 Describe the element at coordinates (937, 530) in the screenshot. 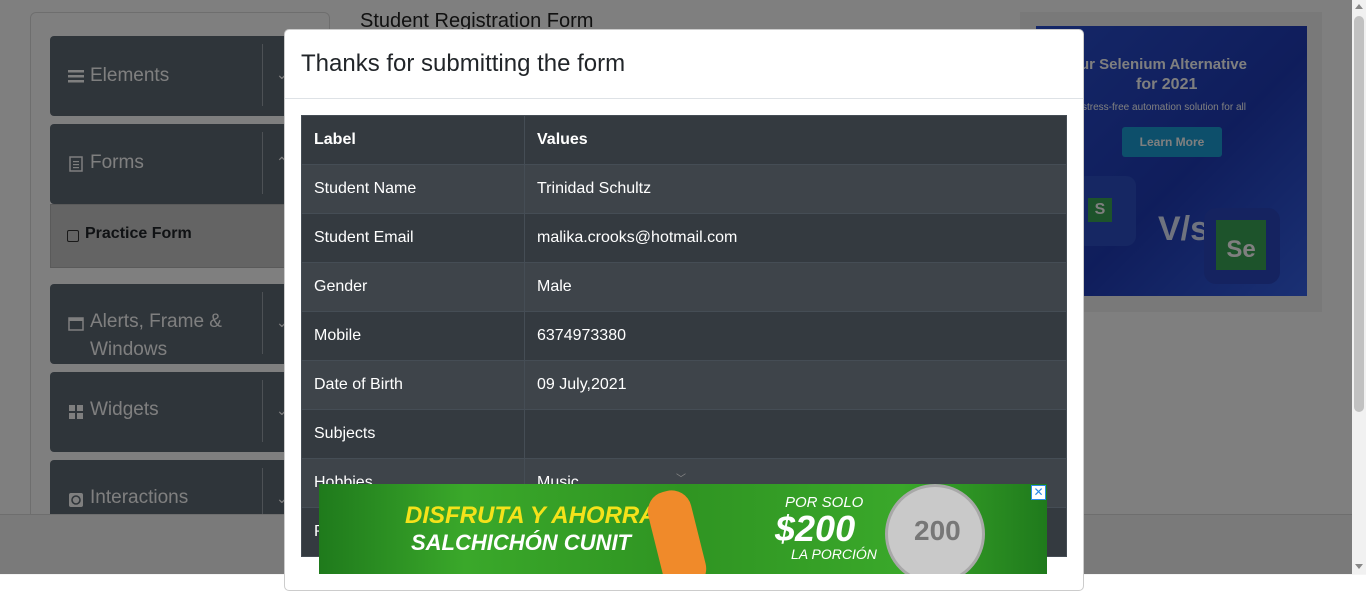

I see `coin-value: 200` at that location.